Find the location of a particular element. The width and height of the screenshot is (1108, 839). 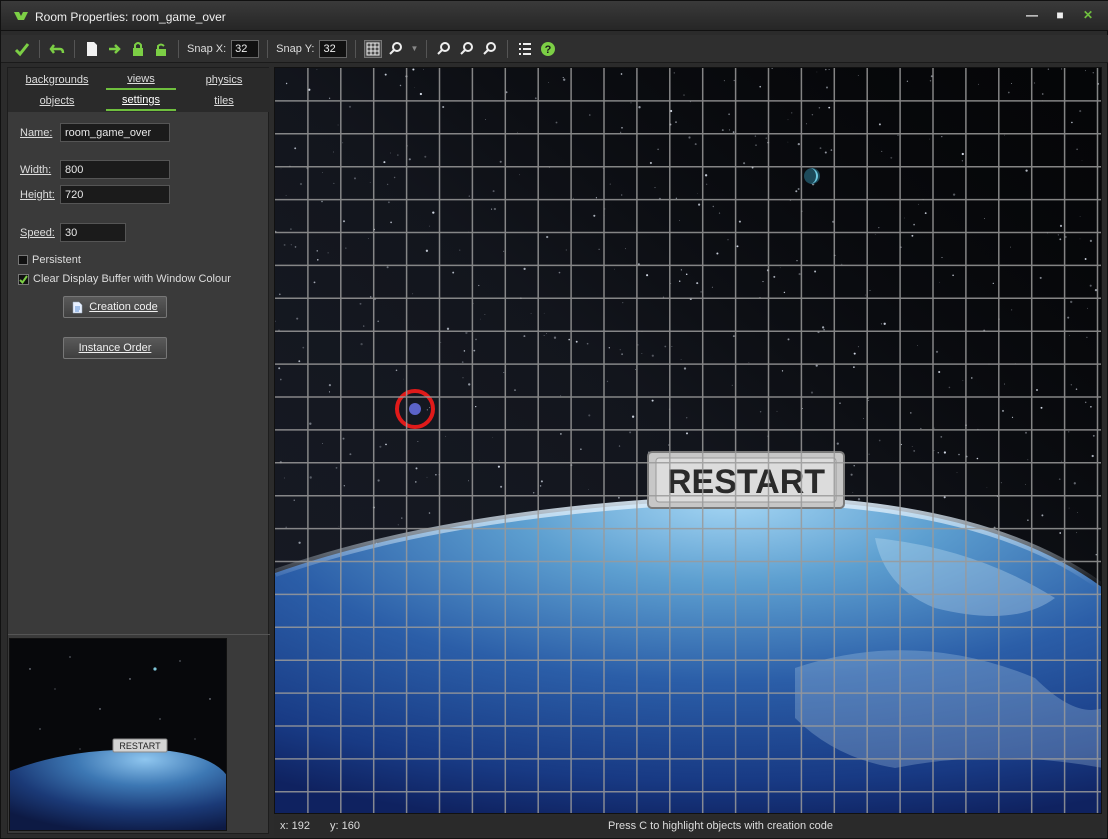

instance-order-label: Instance Order is located at coordinates (115, 348).